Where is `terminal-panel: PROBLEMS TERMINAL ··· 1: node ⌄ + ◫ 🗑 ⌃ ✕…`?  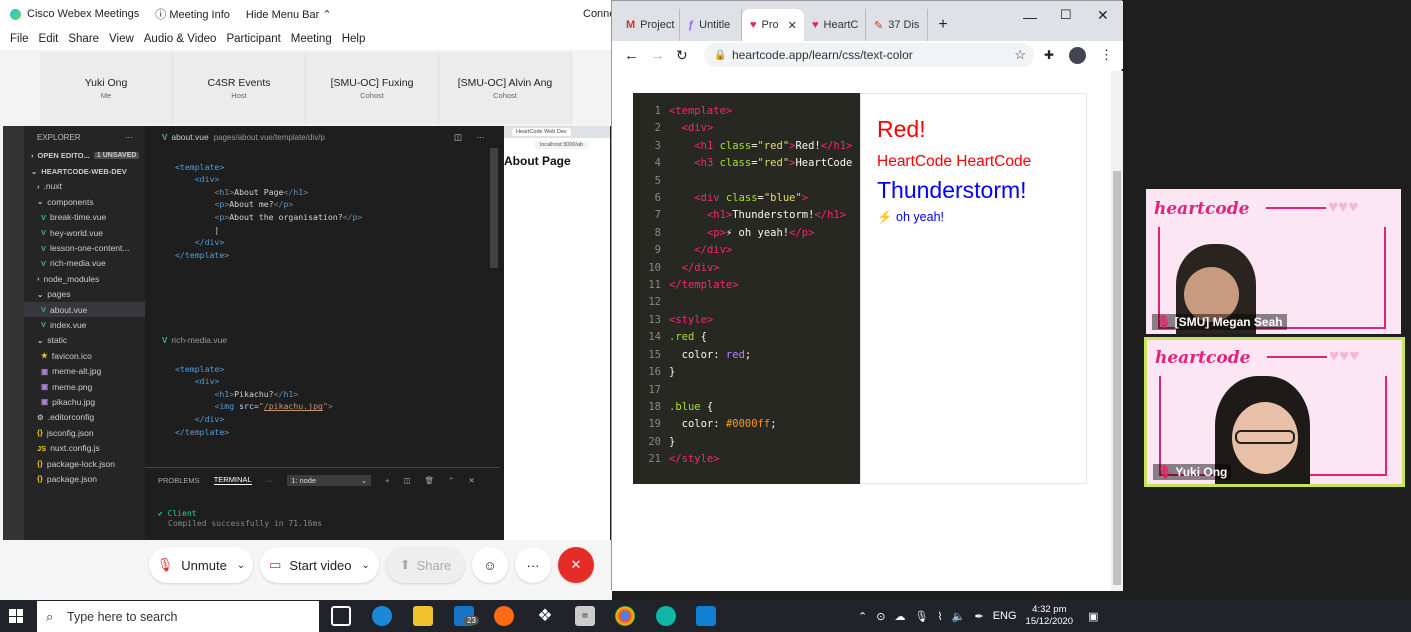
terminal-panel: PROBLEMS TERMINAL ··· 1: node ⌄ + ◫ 🗑 ⌃ ✕… is located at coordinates (322, 503).